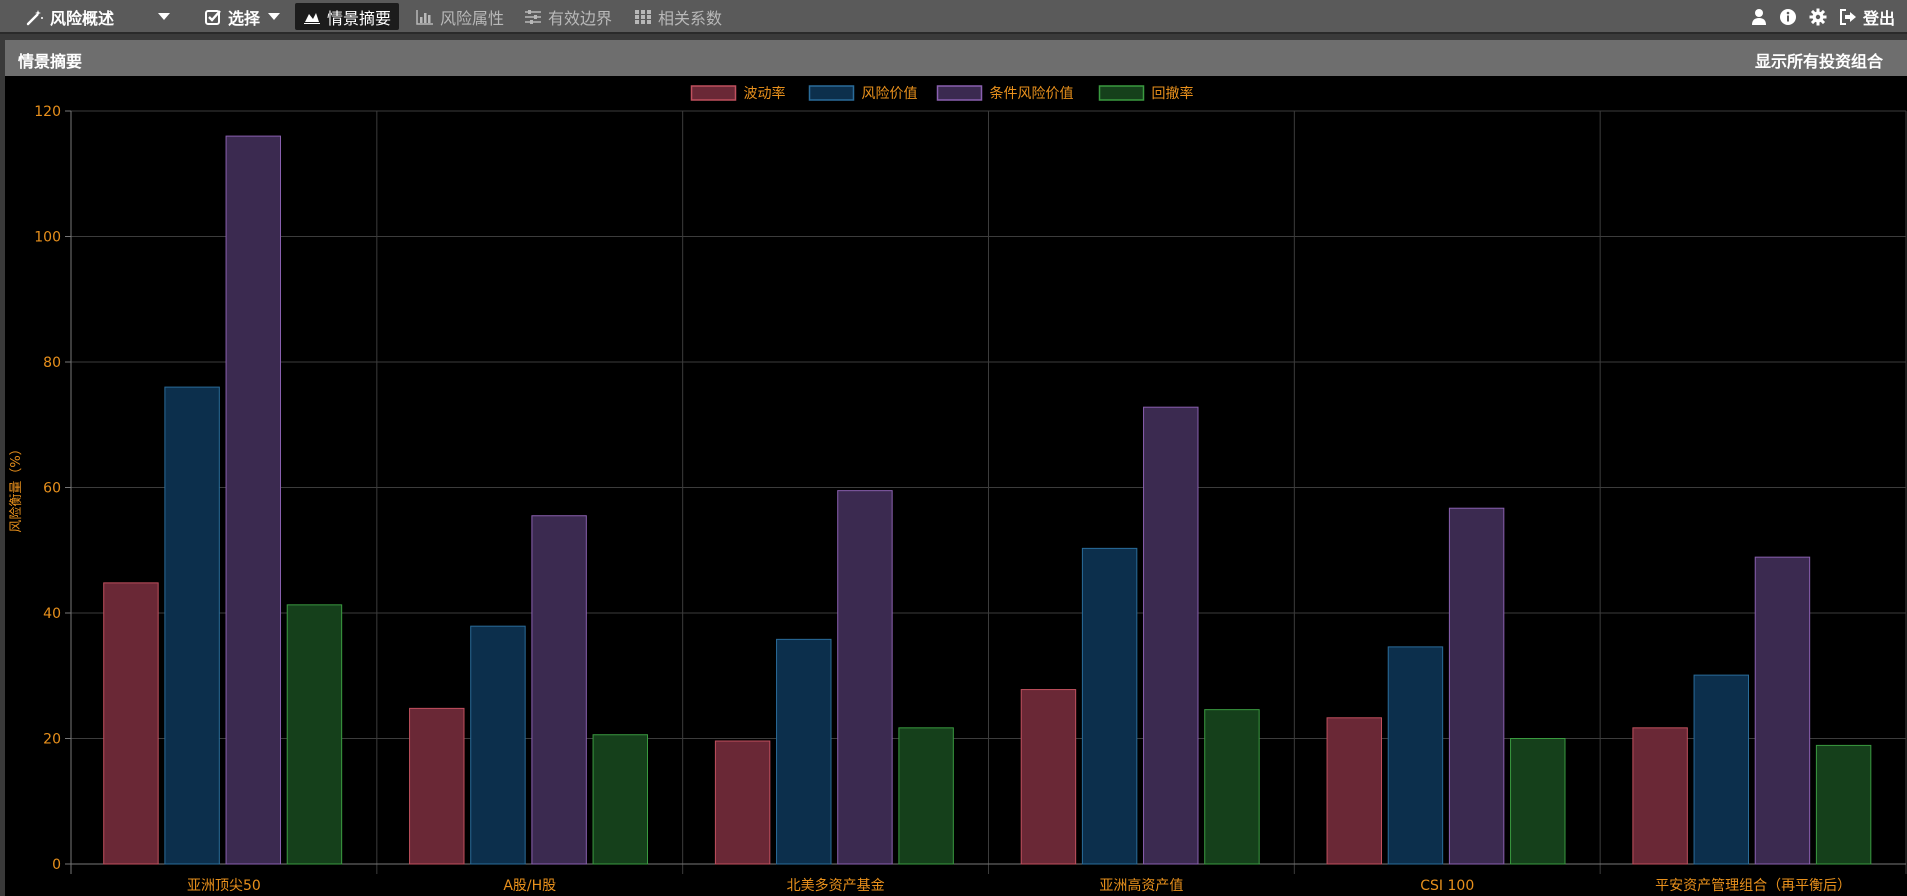 The image size is (1907, 896). What do you see at coordinates (47, 238) in the screenshot?
I see `y-tick-label: 100` at bounding box center [47, 238].